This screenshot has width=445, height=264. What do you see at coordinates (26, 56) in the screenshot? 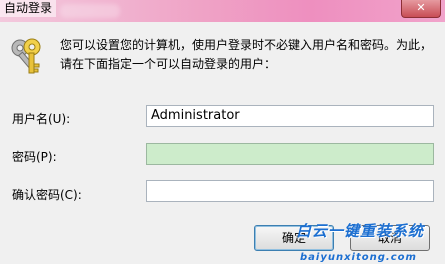
I see `key-icon` at bounding box center [26, 56].